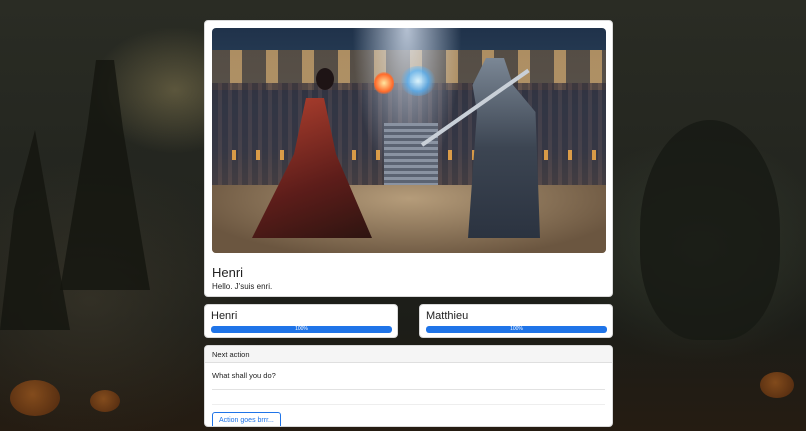  I want to click on arena-stairs, so click(411, 155).